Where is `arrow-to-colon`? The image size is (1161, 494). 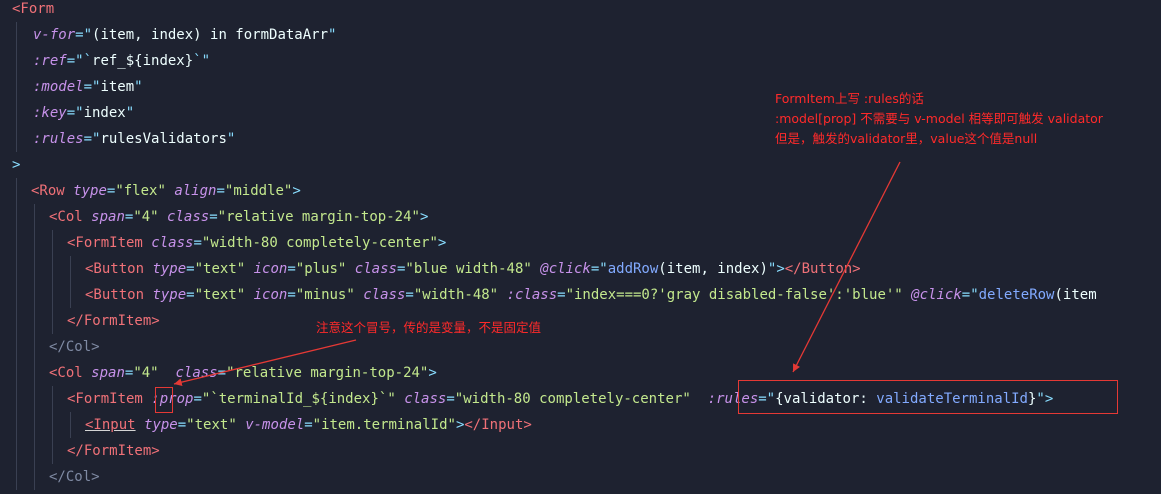
arrow-to-colon is located at coordinates (265, 362).